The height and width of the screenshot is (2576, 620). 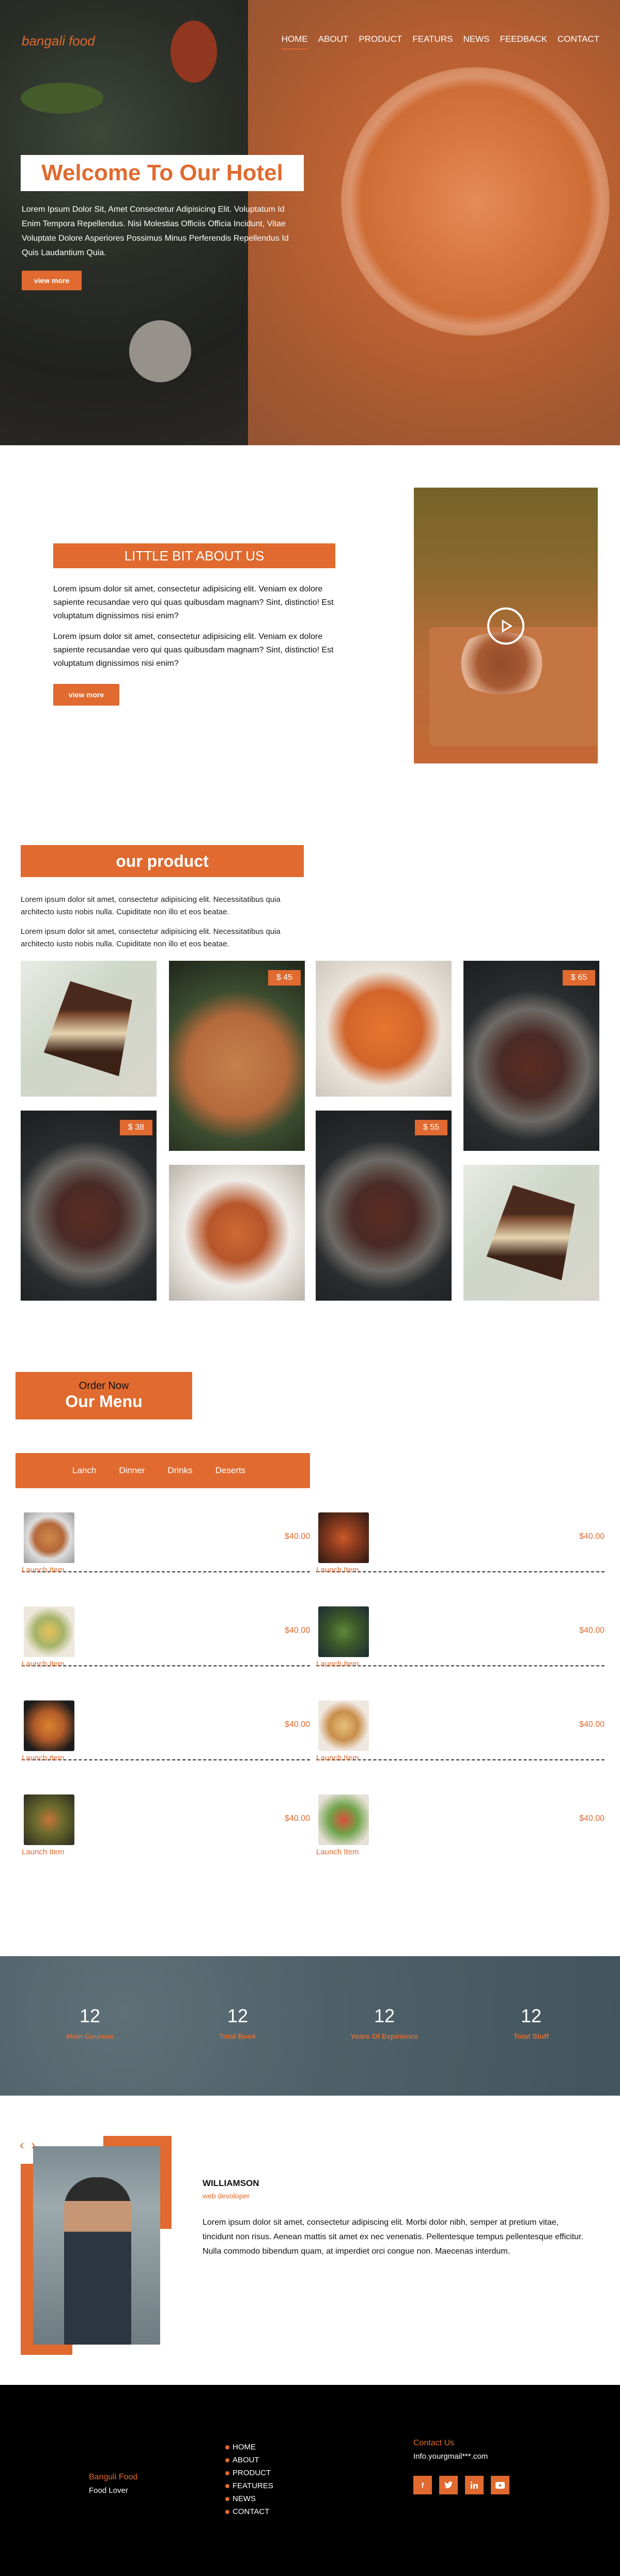 I want to click on footer-links: HOME ABOUT PRODUCT FEATURES NEWS CONTACT, so click(x=249, y=2479).